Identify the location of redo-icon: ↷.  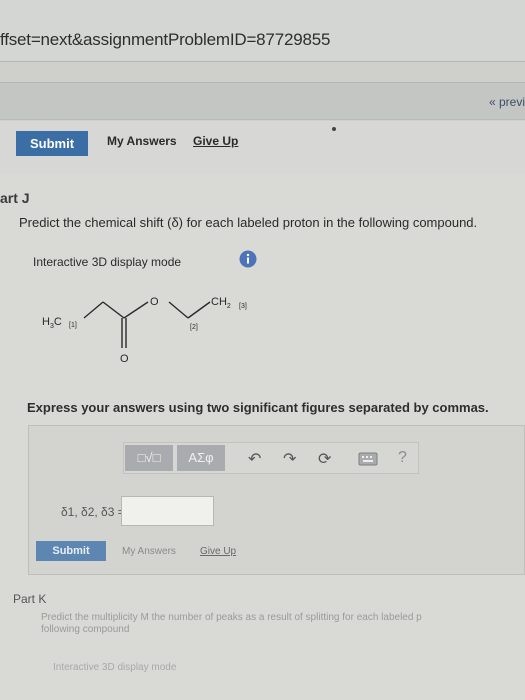
(289, 459).